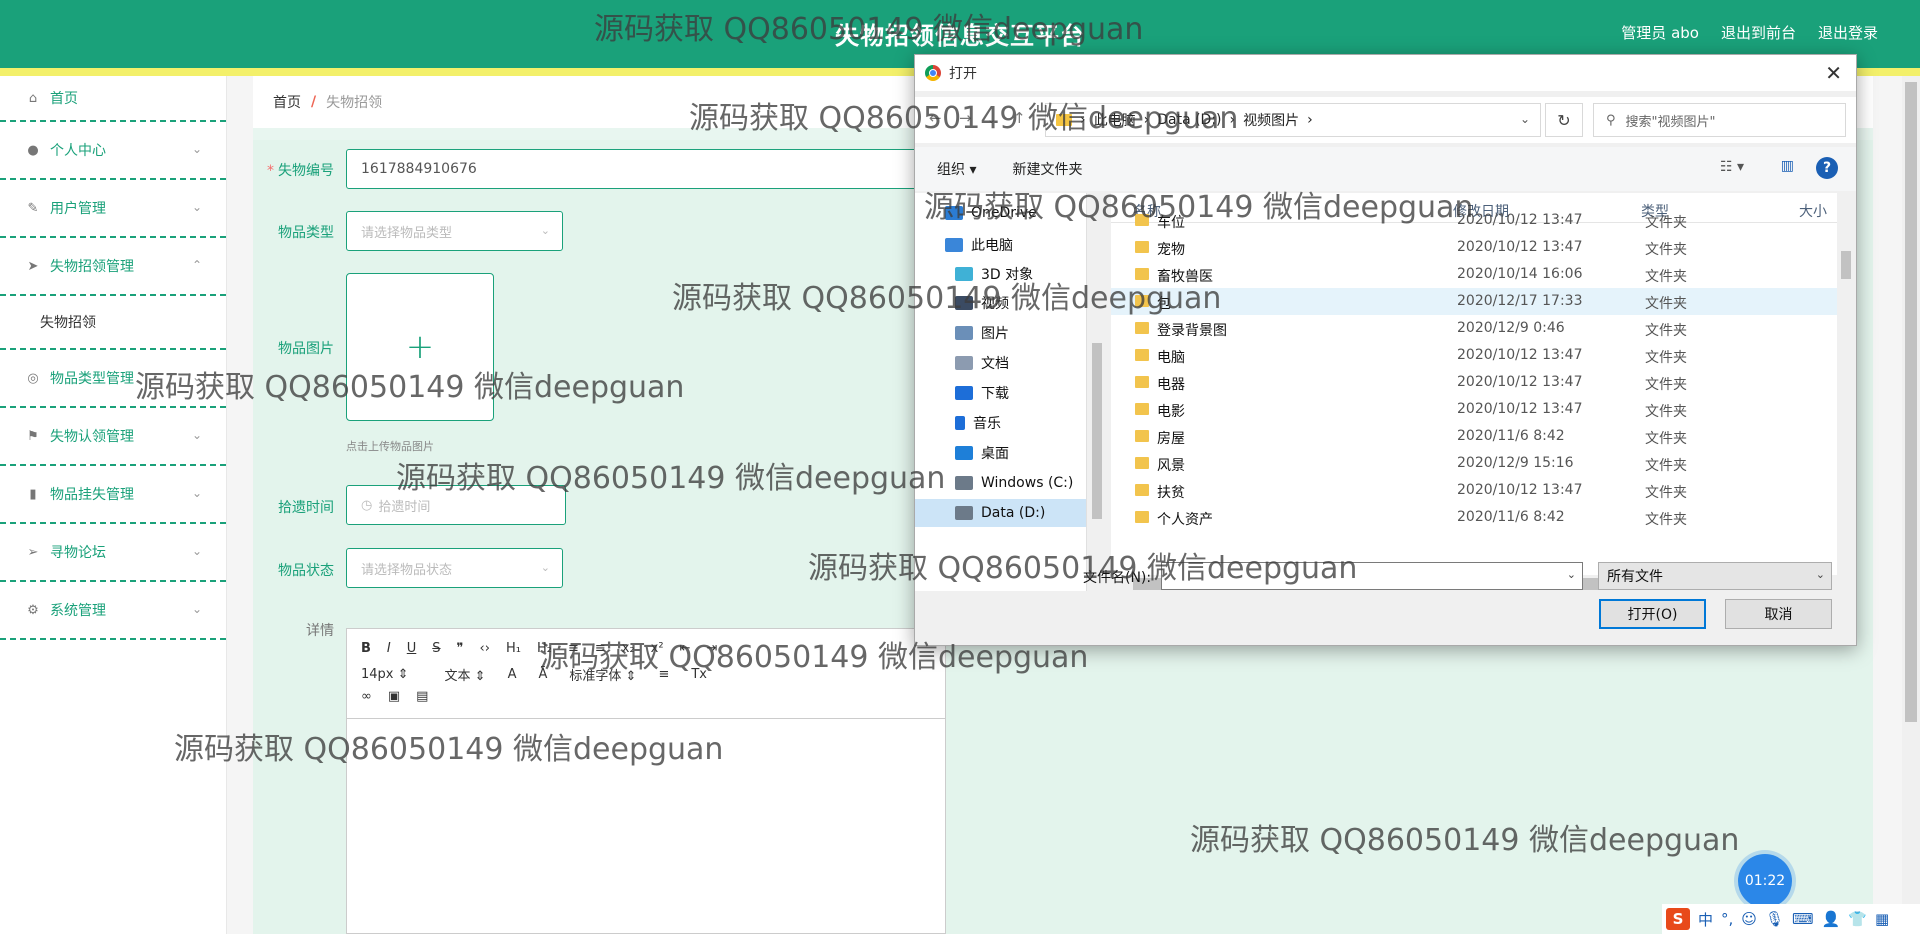 Image resolution: width=1920 pixels, height=934 pixels. I want to click on underline-button: U, so click(412, 648).